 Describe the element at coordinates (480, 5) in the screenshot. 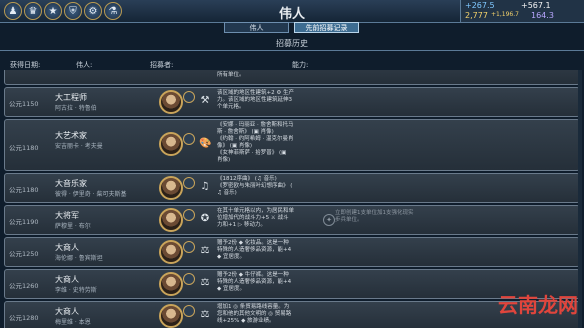

I see `science-value: +267.5` at that location.